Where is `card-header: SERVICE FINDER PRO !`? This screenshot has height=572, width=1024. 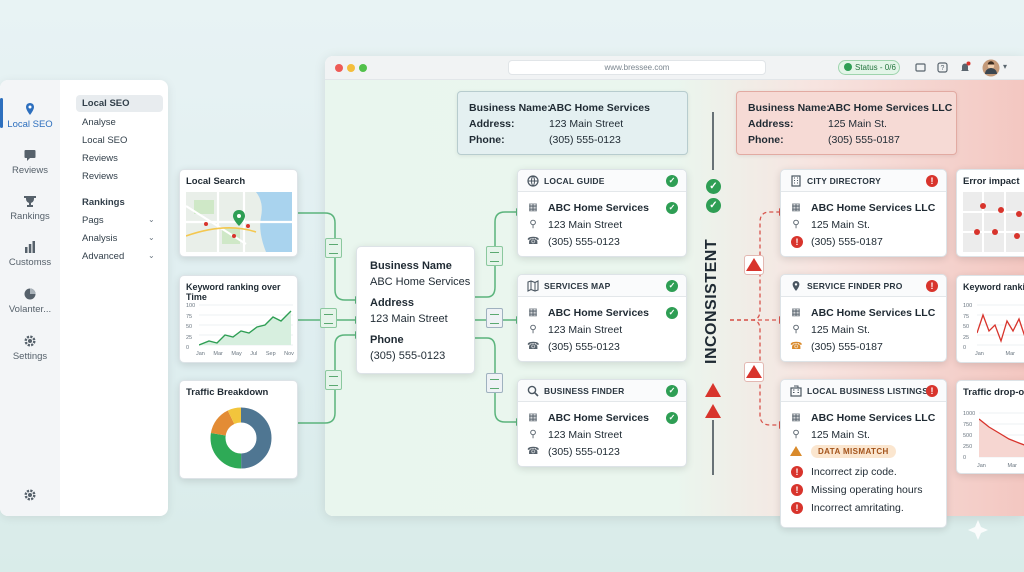 card-header: SERVICE FINDER PRO ! is located at coordinates (863, 286).